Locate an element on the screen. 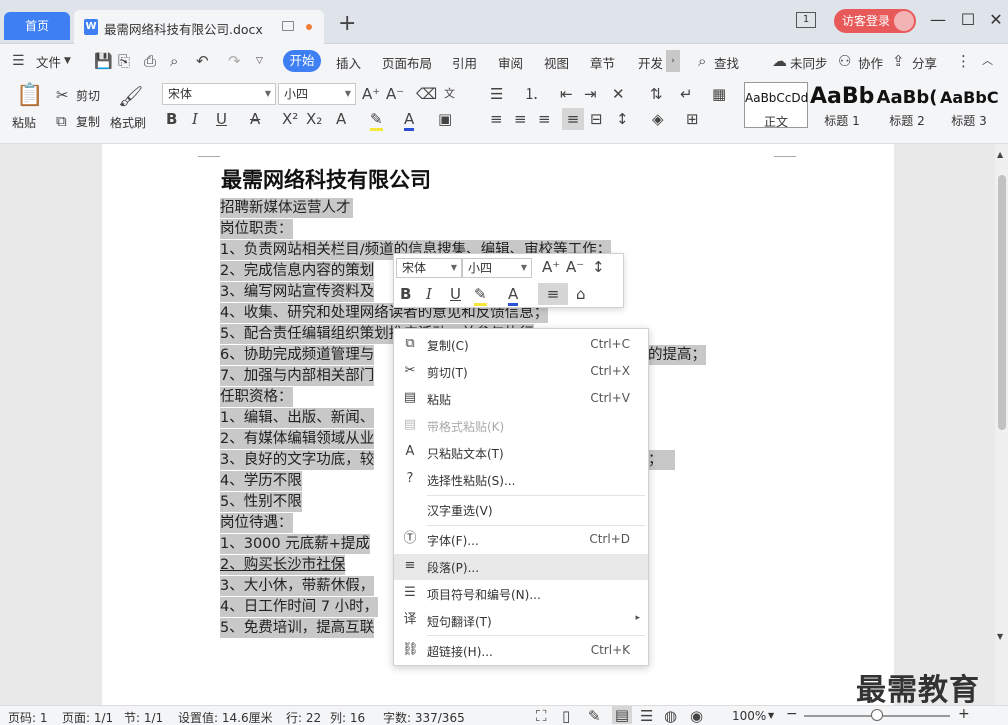 This screenshot has width=1008, height=725. style-heading3: AaBbC 标题 3 is located at coordinates (969, 105).